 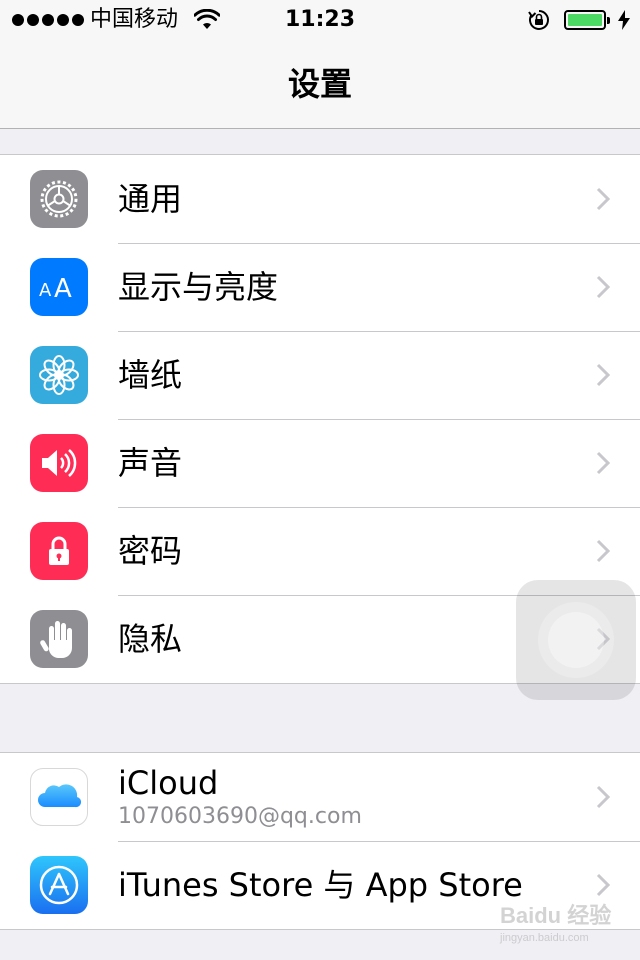 What do you see at coordinates (59, 639) in the screenshot?
I see `hand-icon` at bounding box center [59, 639].